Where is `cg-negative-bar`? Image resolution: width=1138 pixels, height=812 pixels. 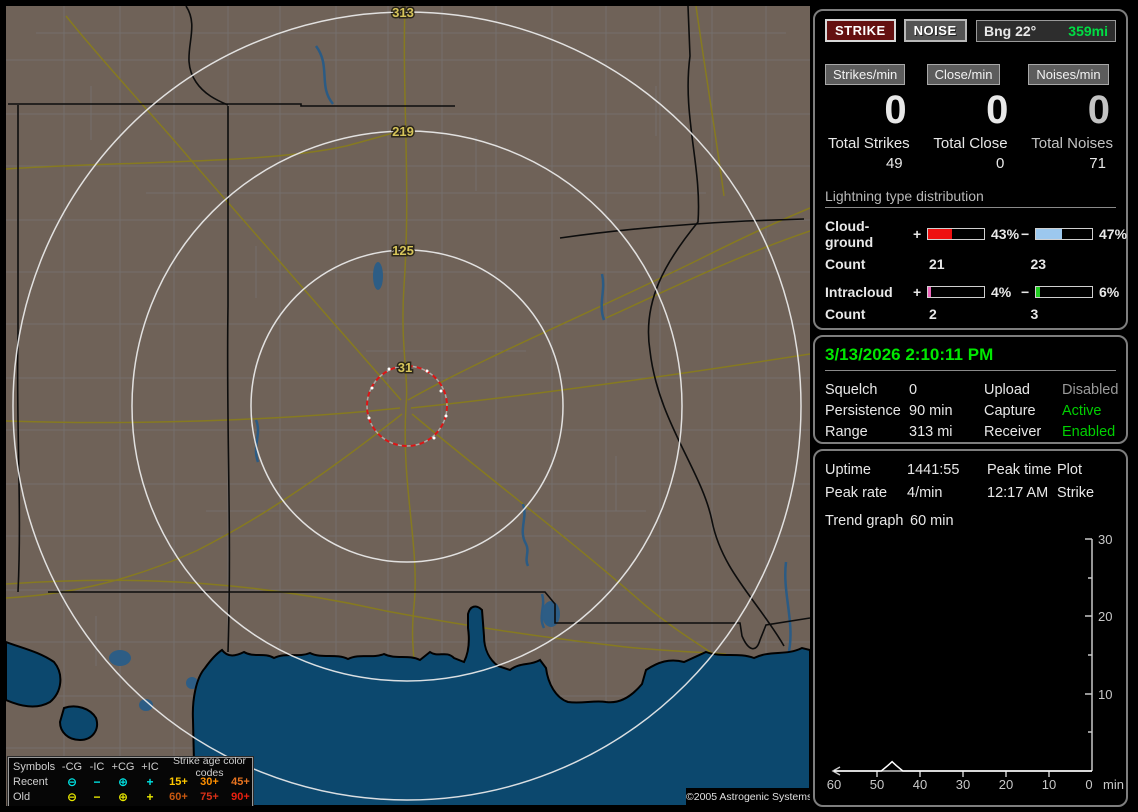
cg-negative-bar is located at coordinates (1064, 234).